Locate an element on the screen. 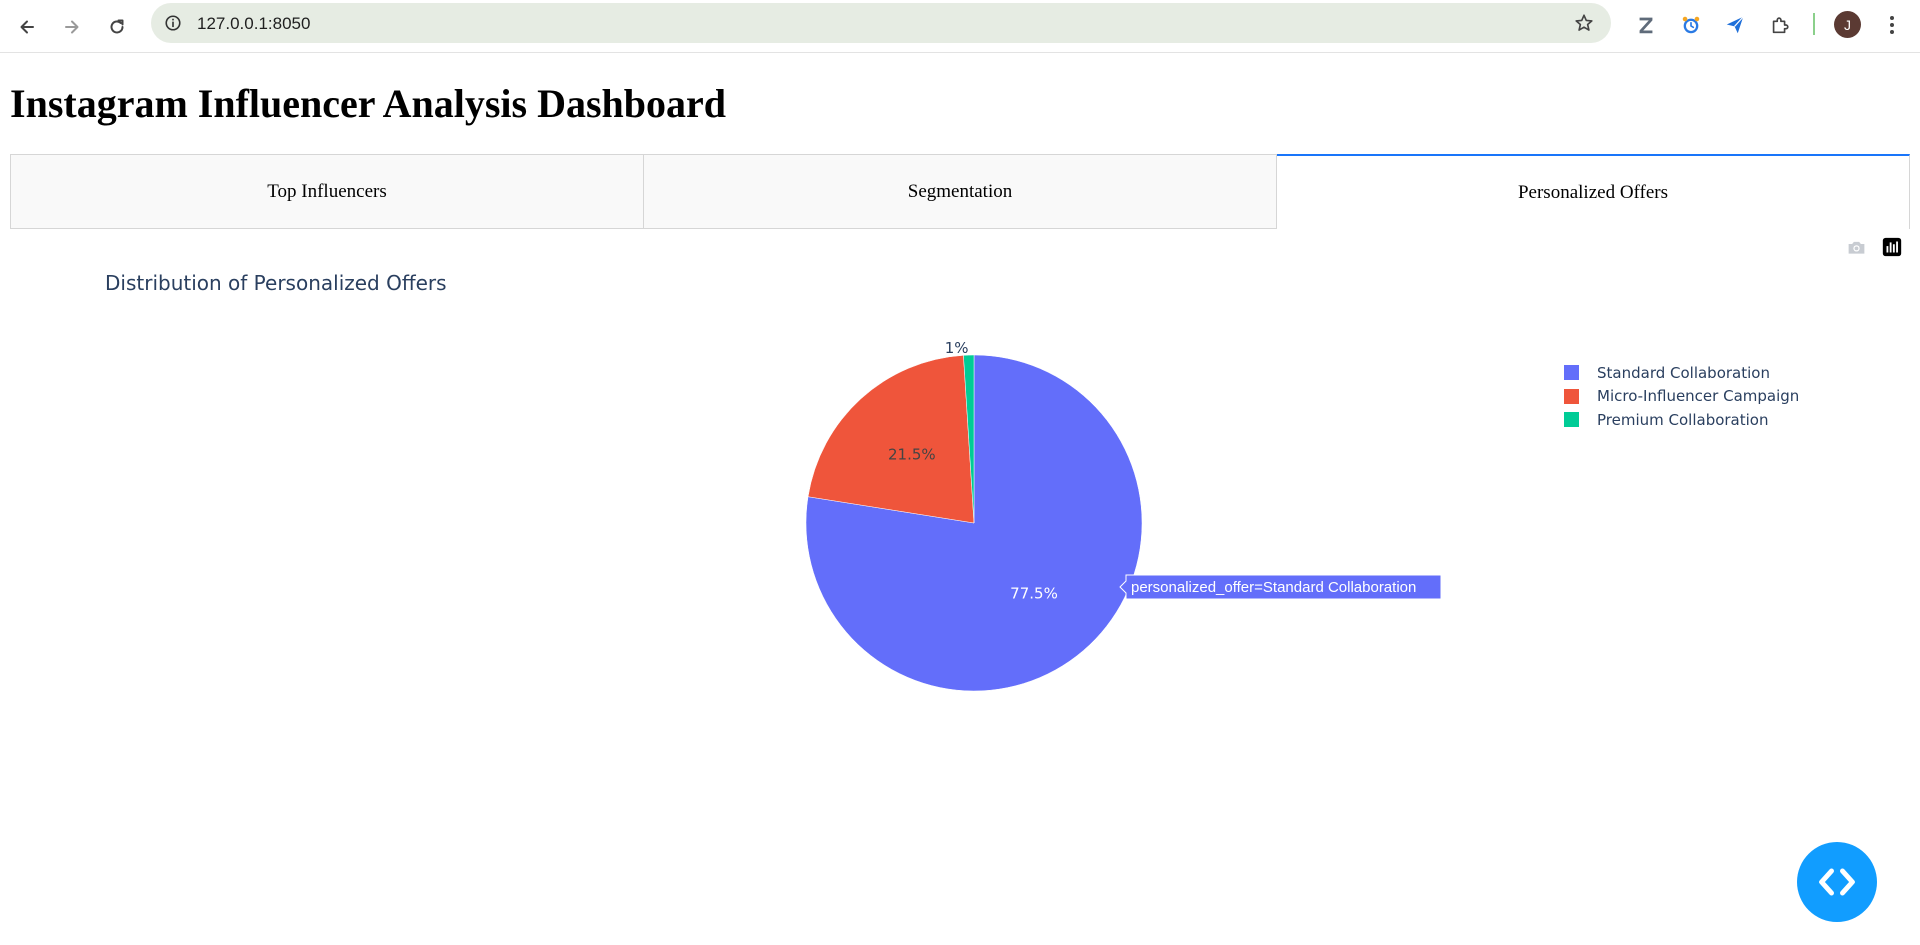 This screenshot has height=945, width=1920. back-button is located at coordinates (27, 27).